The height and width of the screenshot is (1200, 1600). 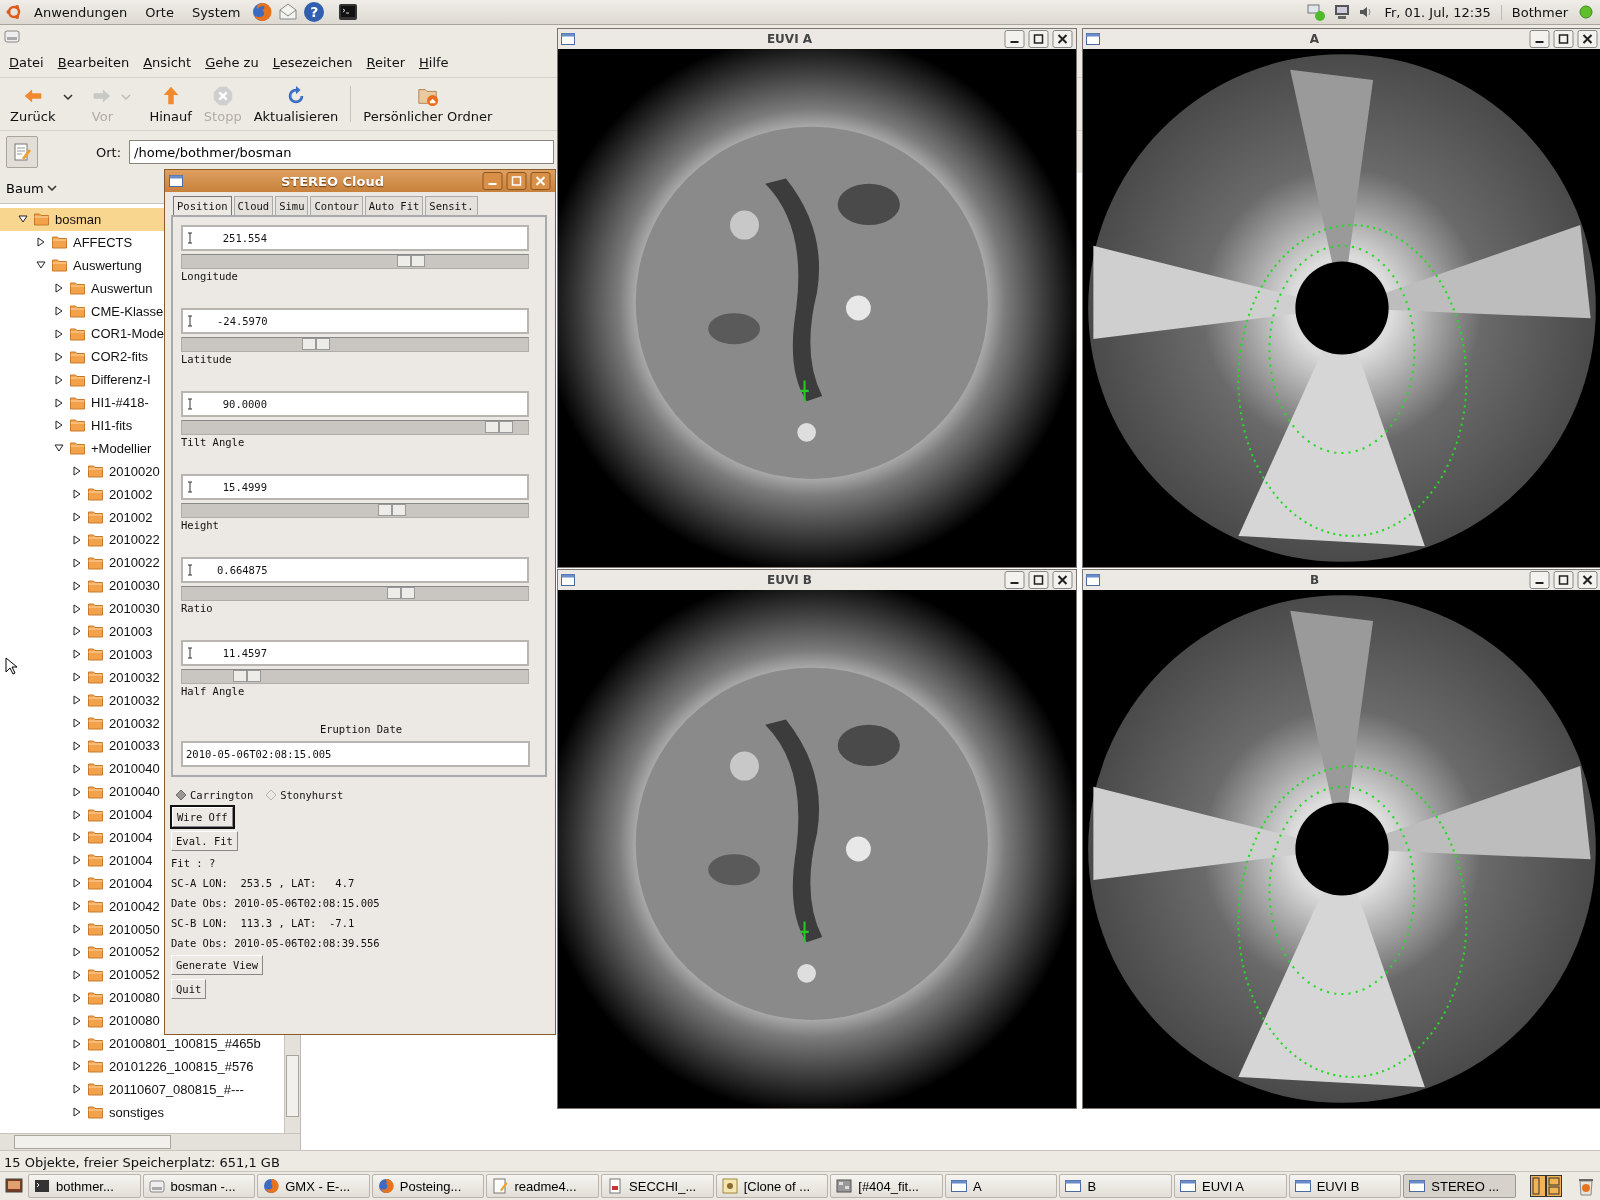 What do you see at coordinates (1093, 580) in the screenshot?
I see `window-icon` at bounding box center [1093, 580].